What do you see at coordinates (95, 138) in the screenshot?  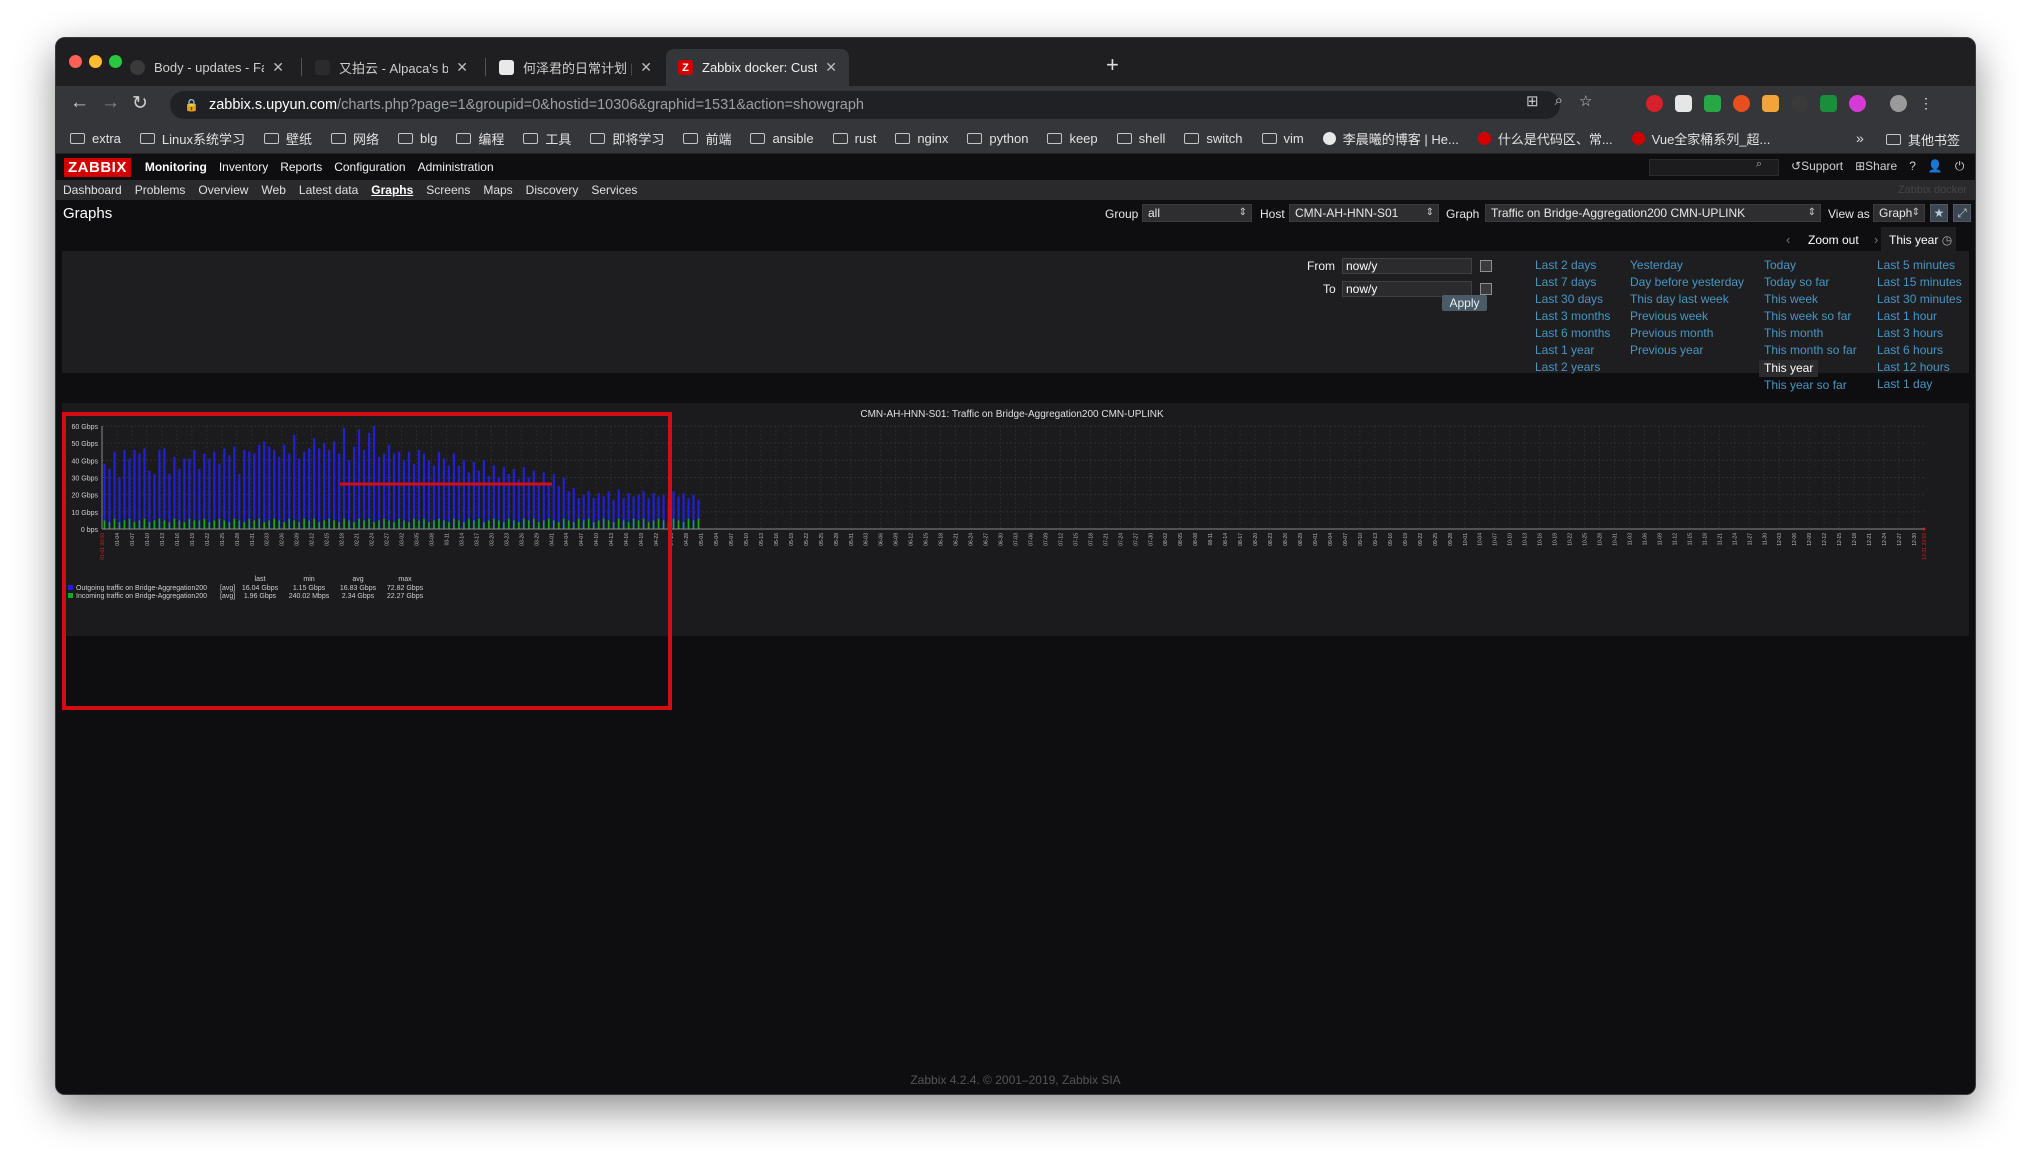 I see `bookmark-item: extra` at bounding box center [95, 138].